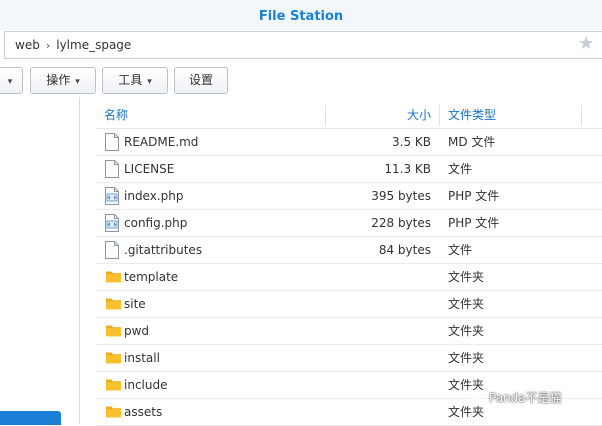 This screenshot has width=602, height=426. I want to click on file-name: index.php, so click(154, 196).